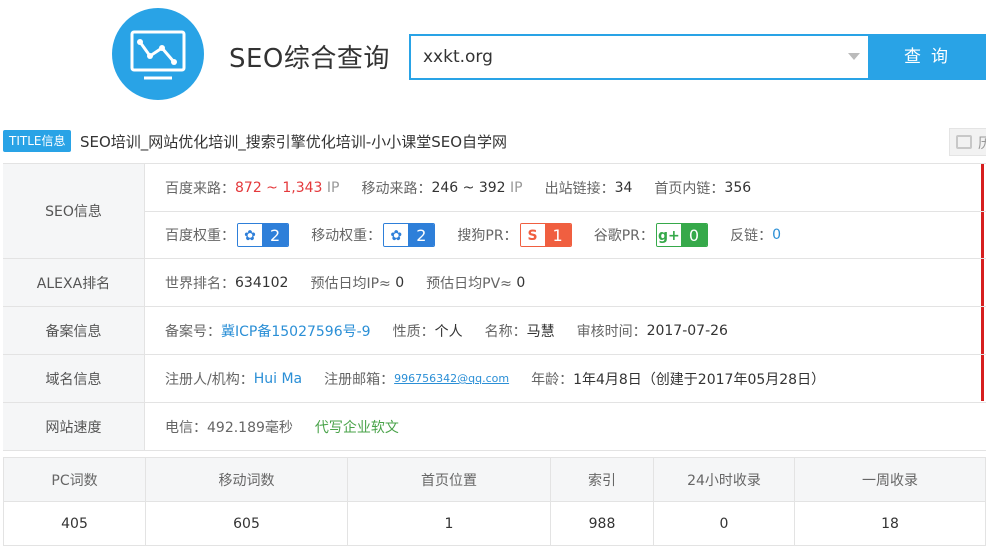 This screenshot has width=986, height=550. I want to click on baidu-weight: 百度权重： ✿ 2, so click(227, 235).